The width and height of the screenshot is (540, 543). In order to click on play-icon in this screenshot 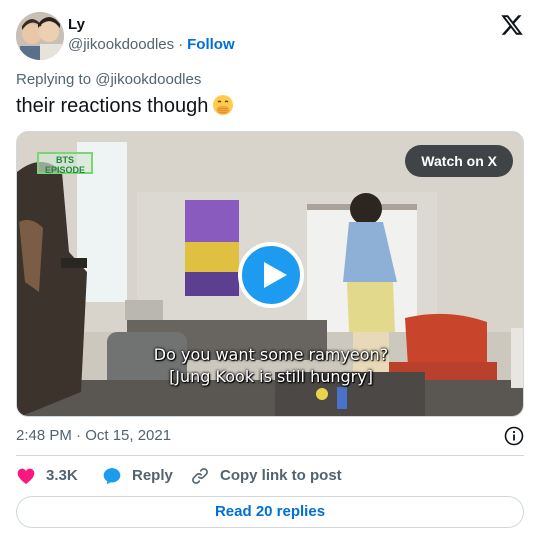, I will do `click(275, 275)`.